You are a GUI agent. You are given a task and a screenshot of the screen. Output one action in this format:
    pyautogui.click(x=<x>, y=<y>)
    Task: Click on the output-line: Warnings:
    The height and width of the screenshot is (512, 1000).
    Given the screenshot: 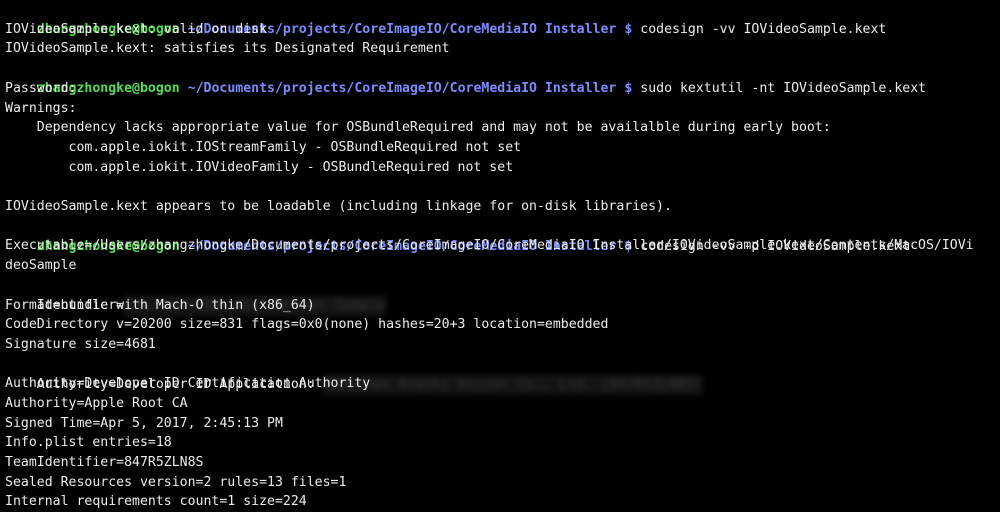 What is the action you would take?
    pyautogui.click(x=41, y=108)
    